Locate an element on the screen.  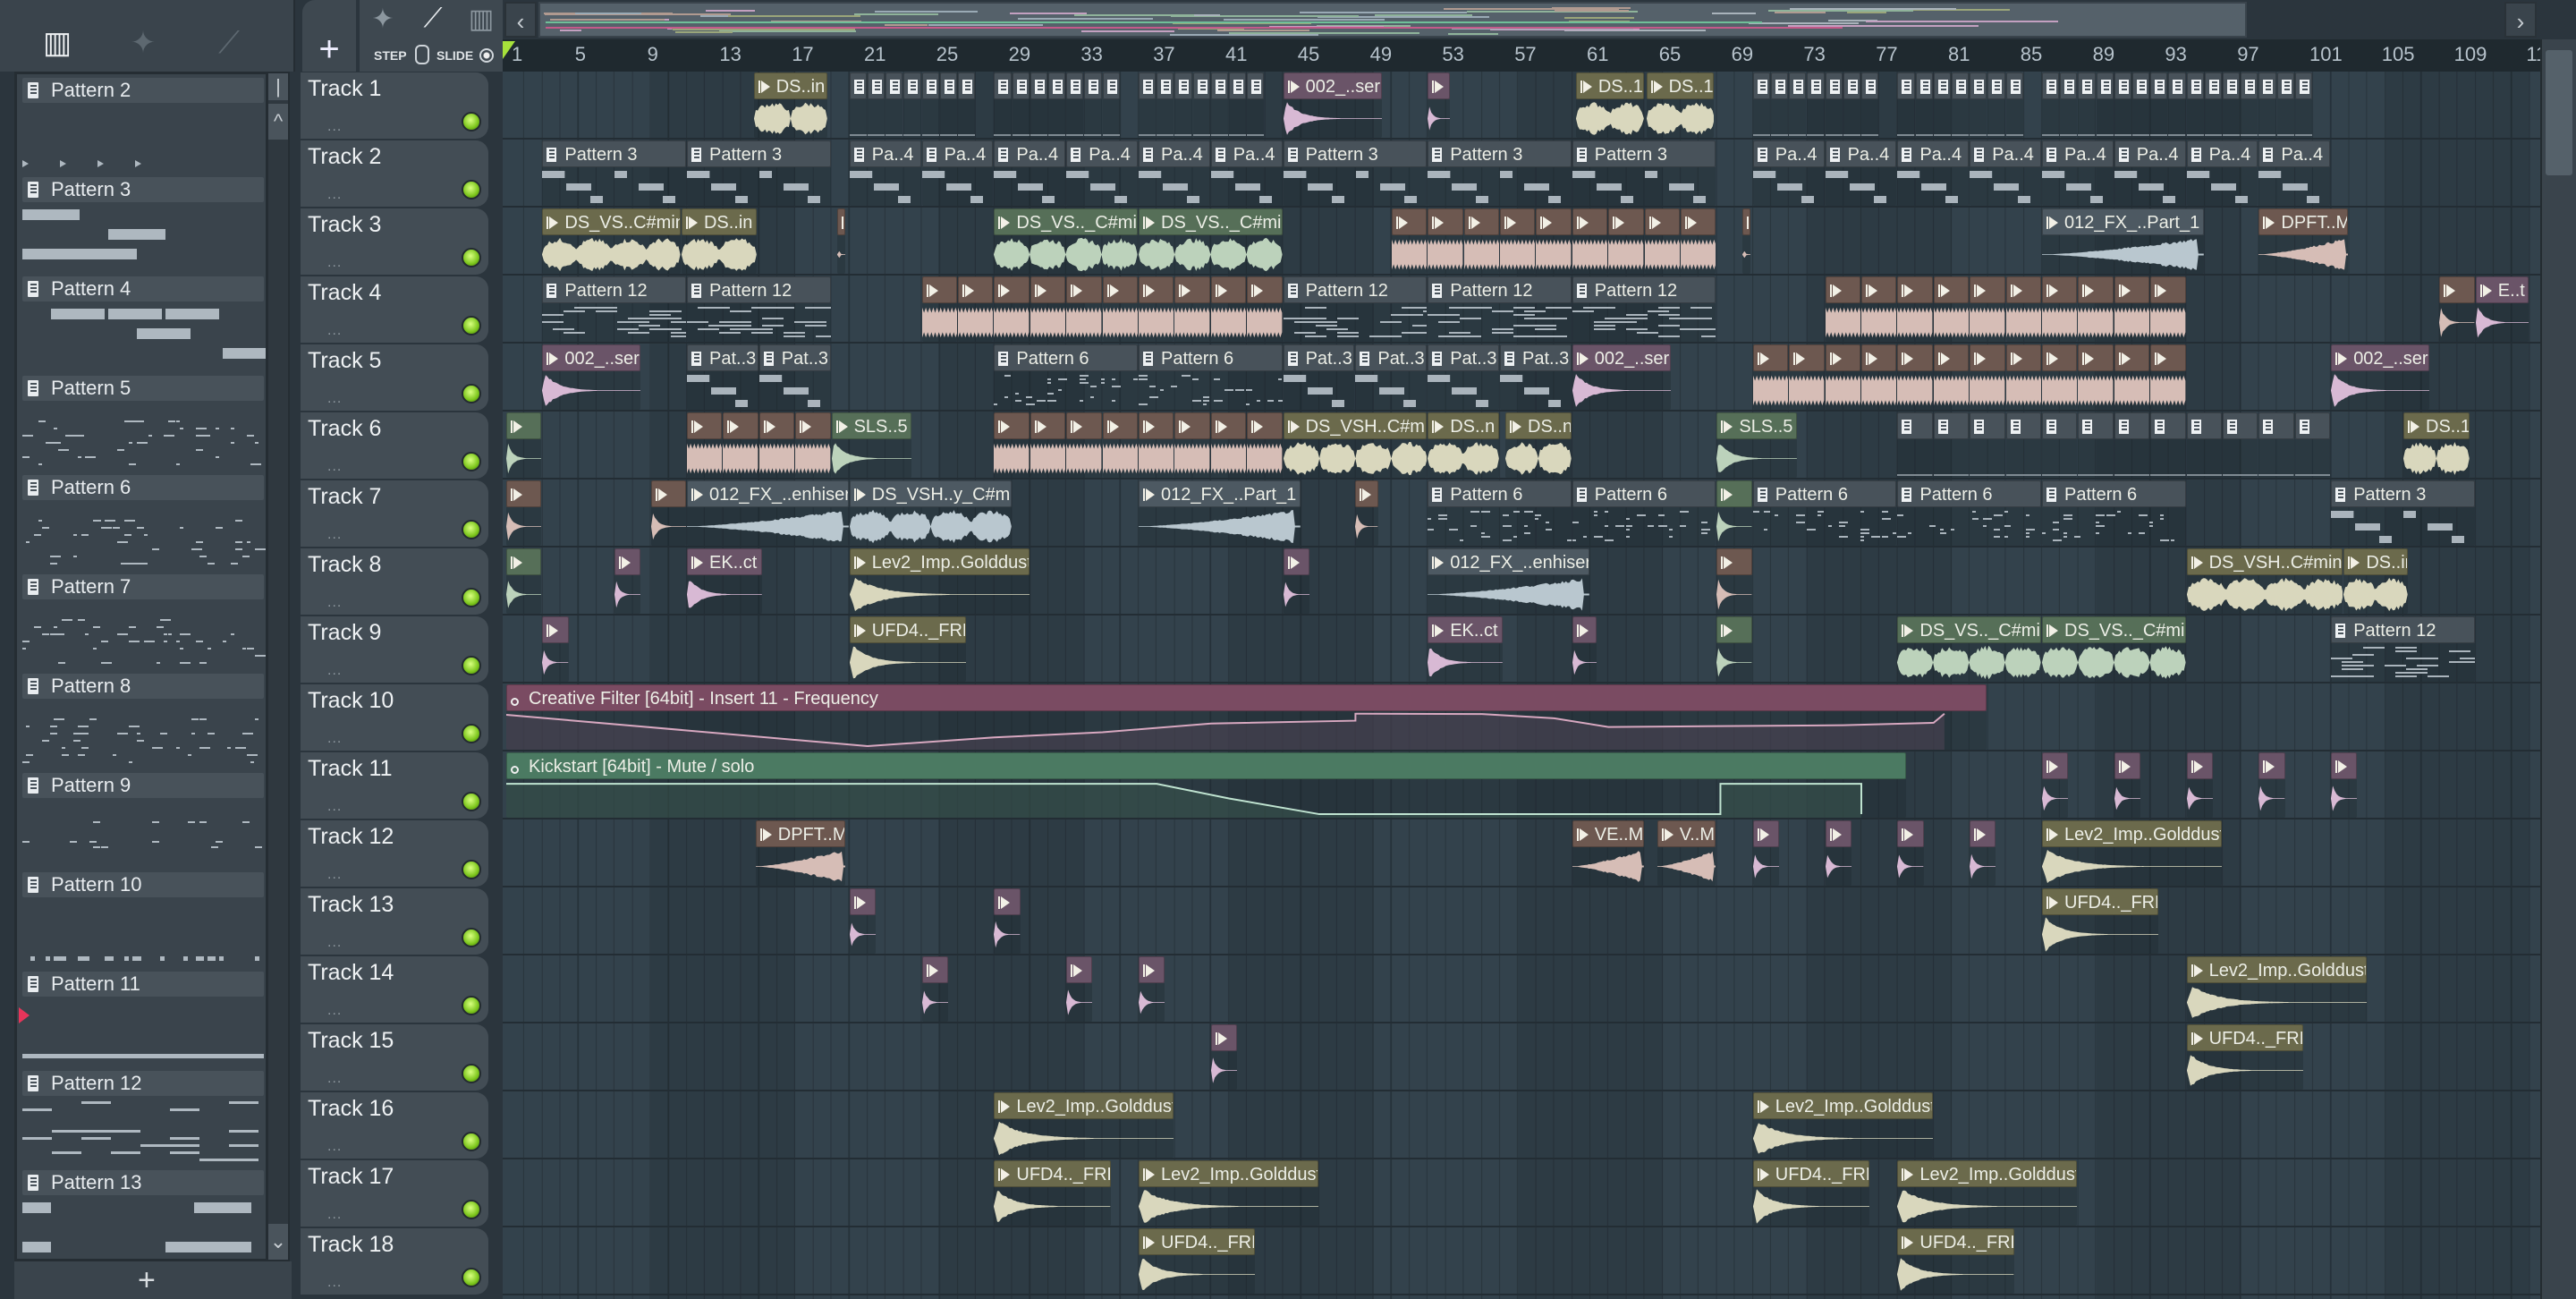
piano-roll-icon: ▥ is located at coordinates (57, 43).